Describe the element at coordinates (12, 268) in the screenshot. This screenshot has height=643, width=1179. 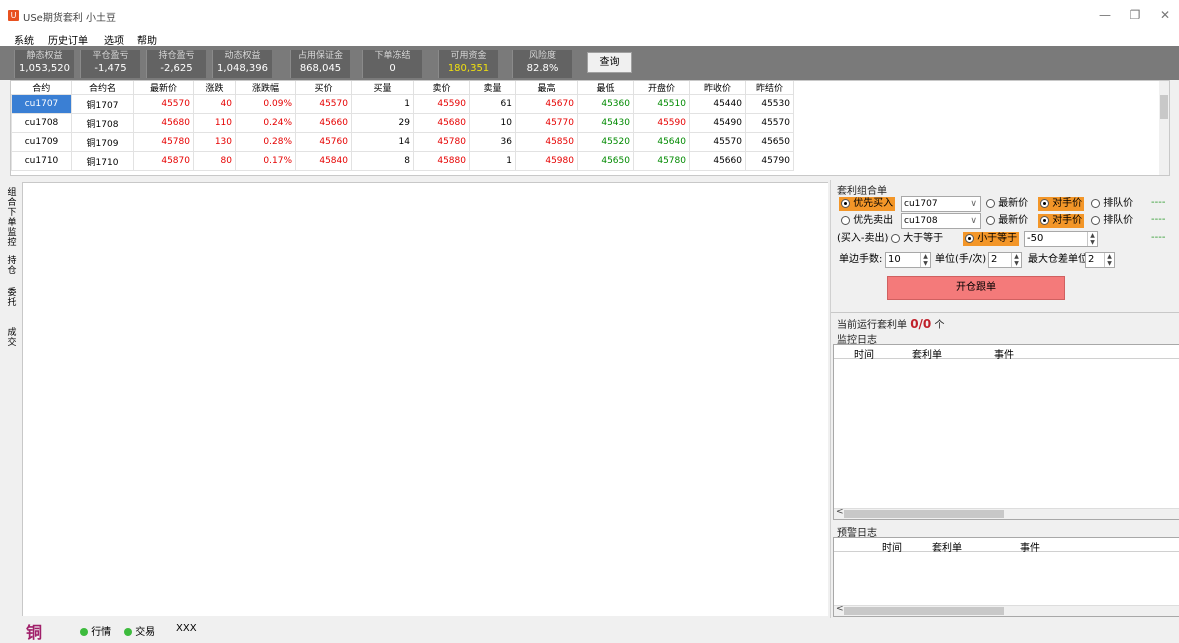
I see `tab-positions: 持仓` at that location.